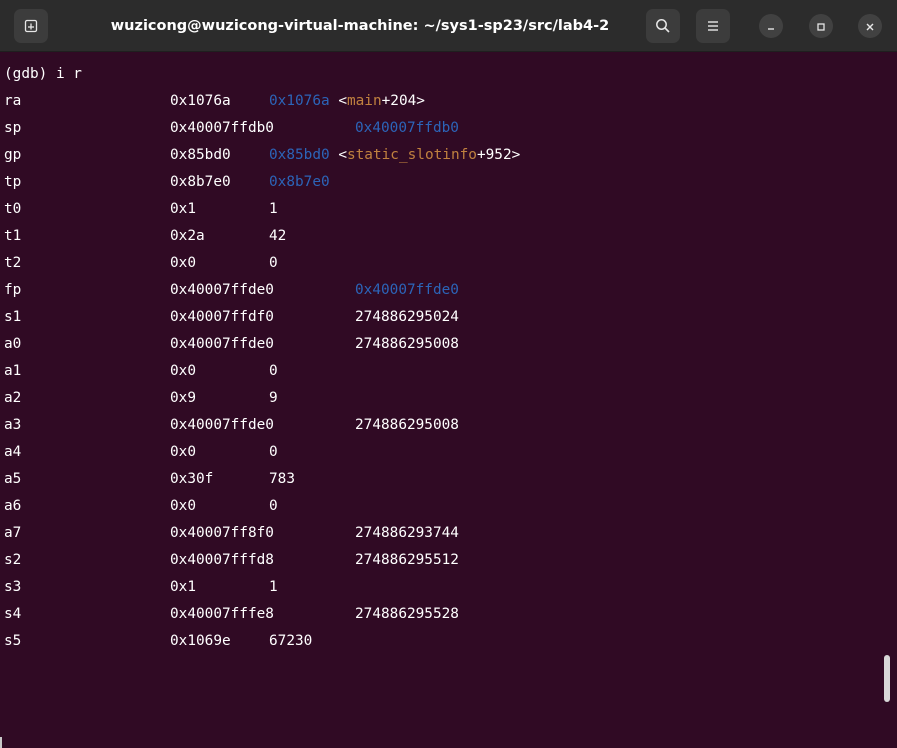 Image resolution: width=897 pixels, height=748 pixels. What do you see at coordinates (282, 479) in the screenshot?
I see `register-natural-value: 783` at bounding box center [282, 479].